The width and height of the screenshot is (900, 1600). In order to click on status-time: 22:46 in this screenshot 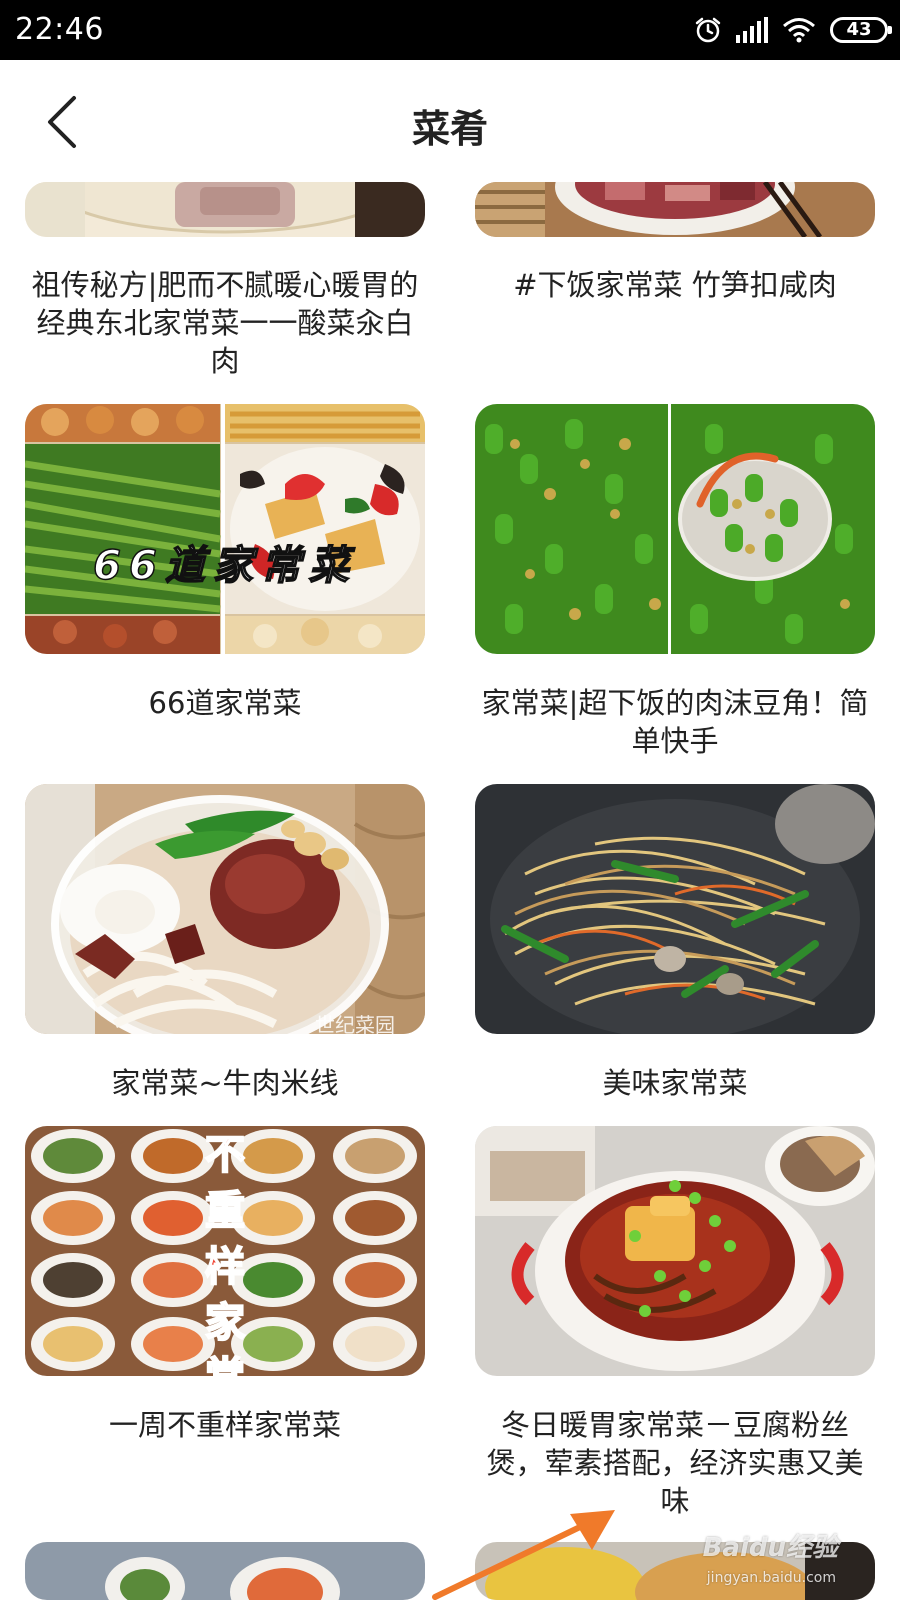, I will do `click(59, 29)`.